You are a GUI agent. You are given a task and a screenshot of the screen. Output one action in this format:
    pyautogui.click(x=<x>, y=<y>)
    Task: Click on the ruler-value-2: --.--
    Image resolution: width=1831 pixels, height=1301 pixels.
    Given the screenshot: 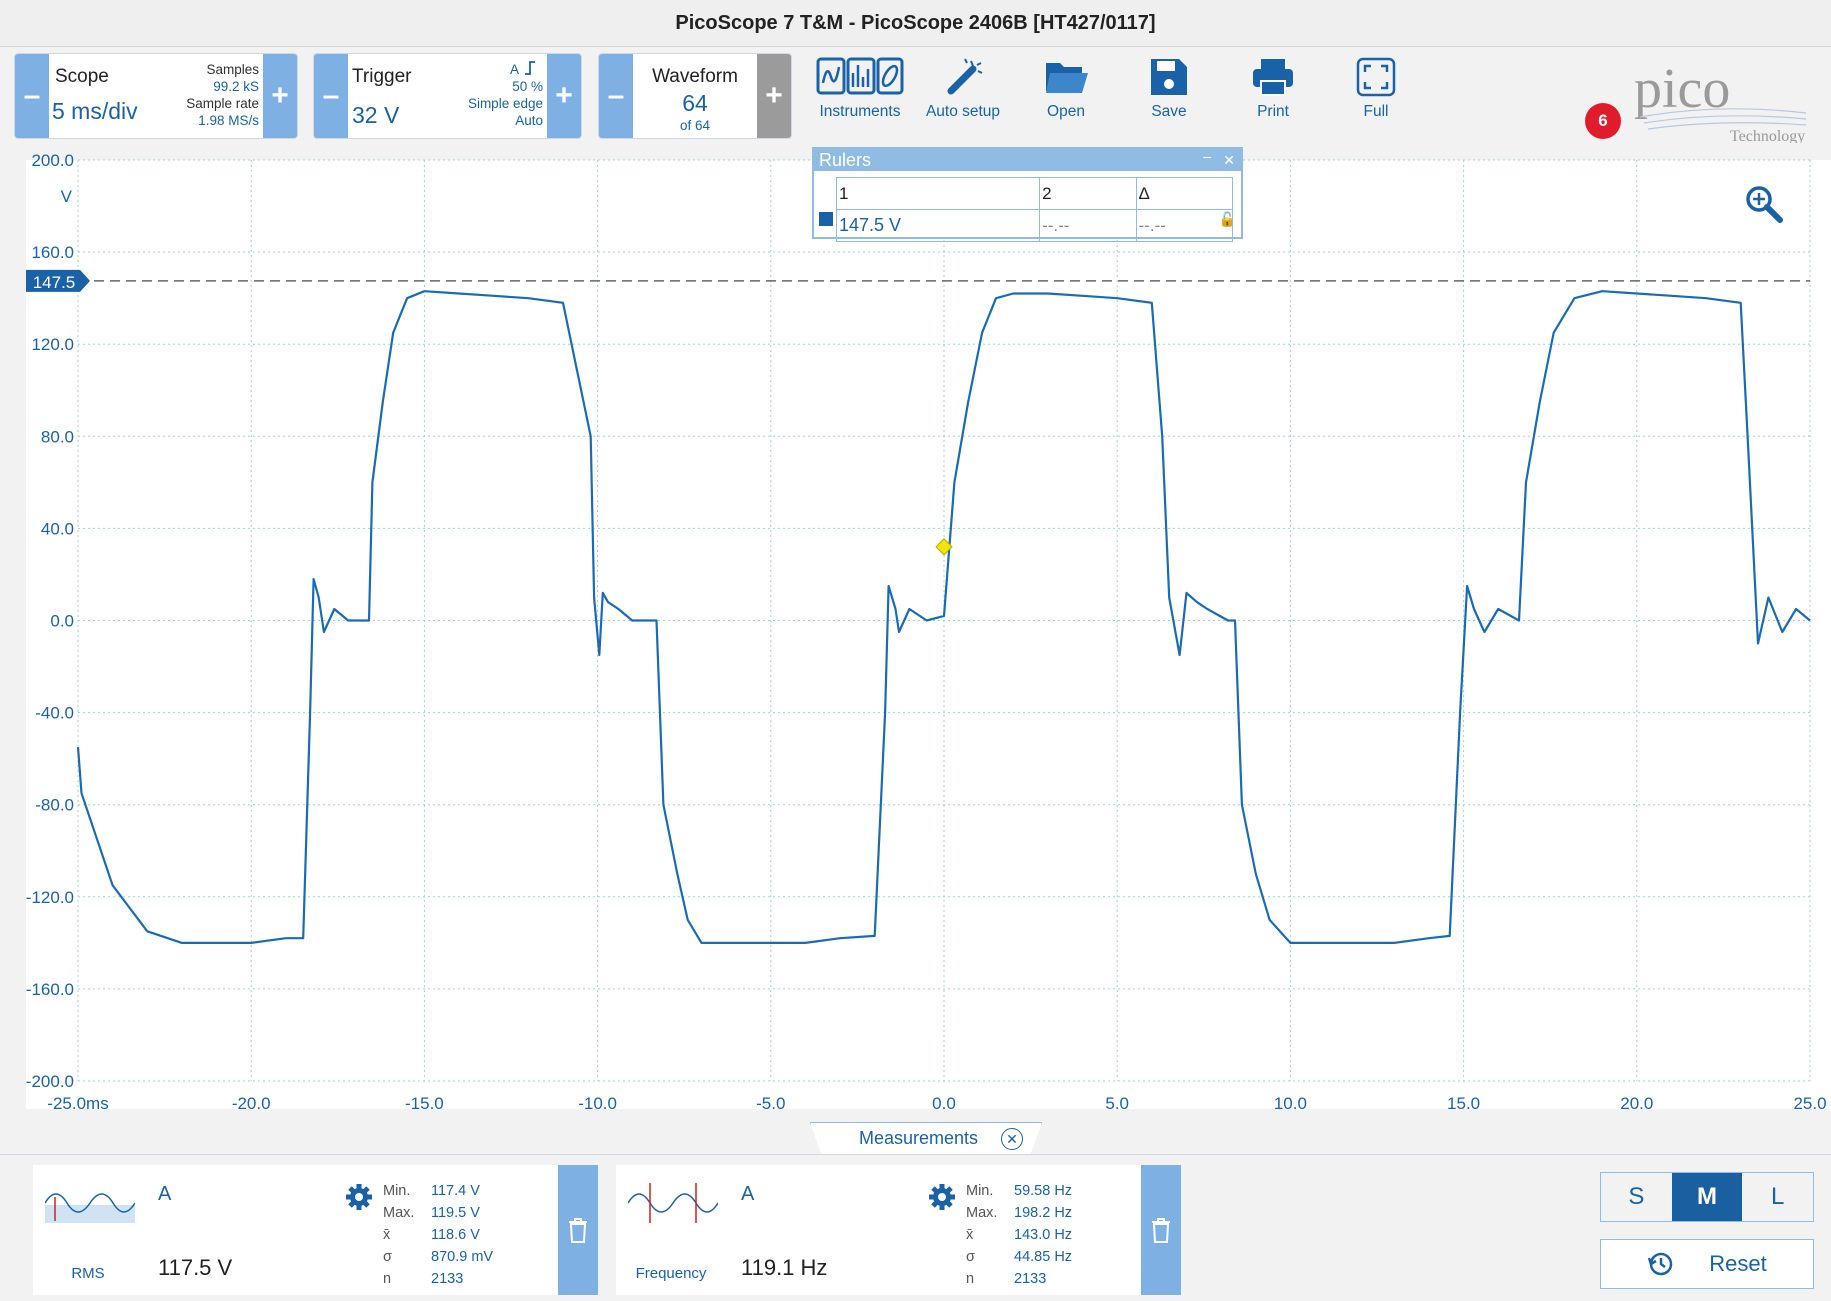 What is the action you would take?
    pyautogui.click(x=1088, y=225)
    